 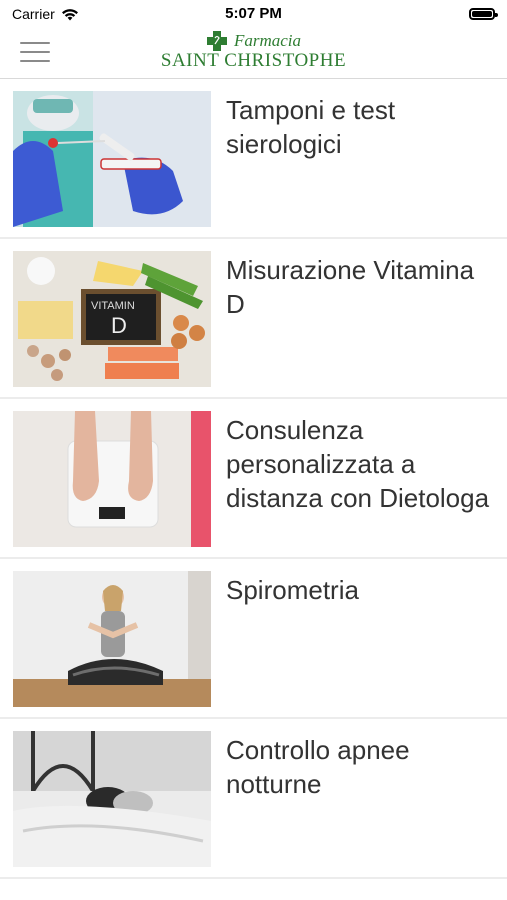 I want to click on vitamin-d-illustration: VITAMIN D, so click(x=112, y=319).